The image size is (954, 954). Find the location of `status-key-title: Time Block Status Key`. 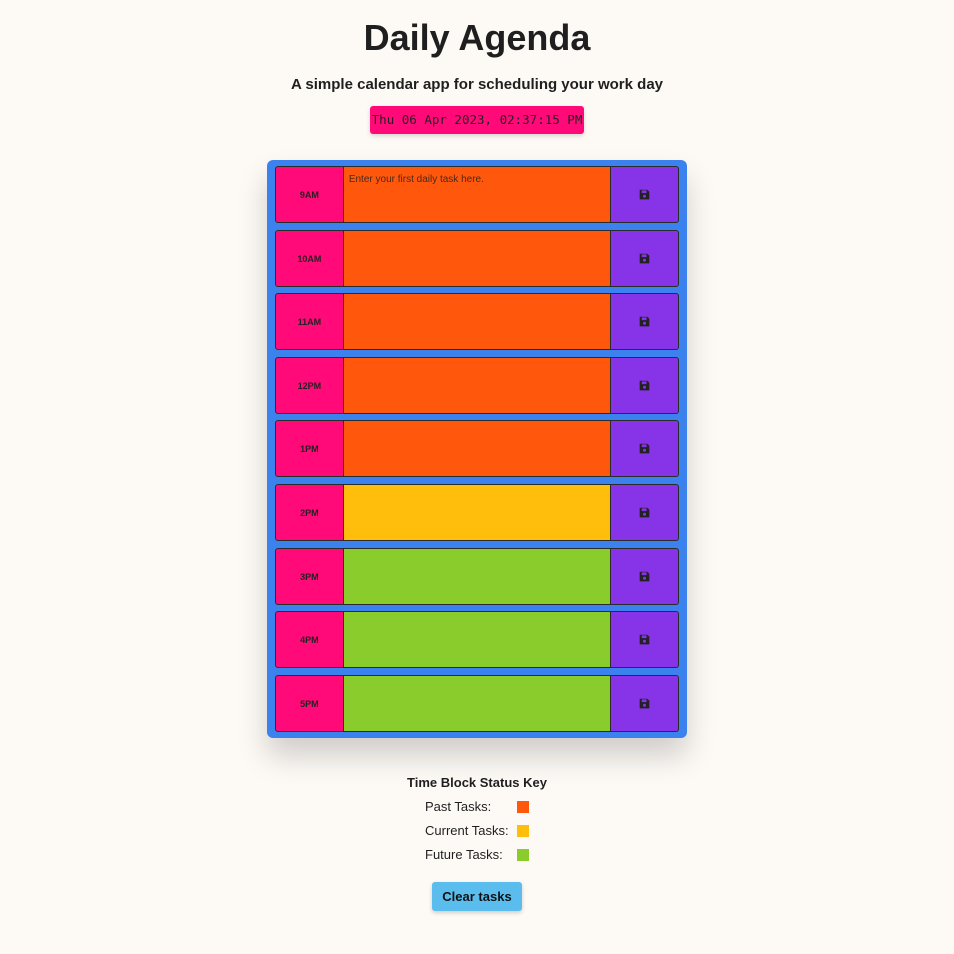

status-key-title: Time Block Status Key is located at coordinates (477, 782).